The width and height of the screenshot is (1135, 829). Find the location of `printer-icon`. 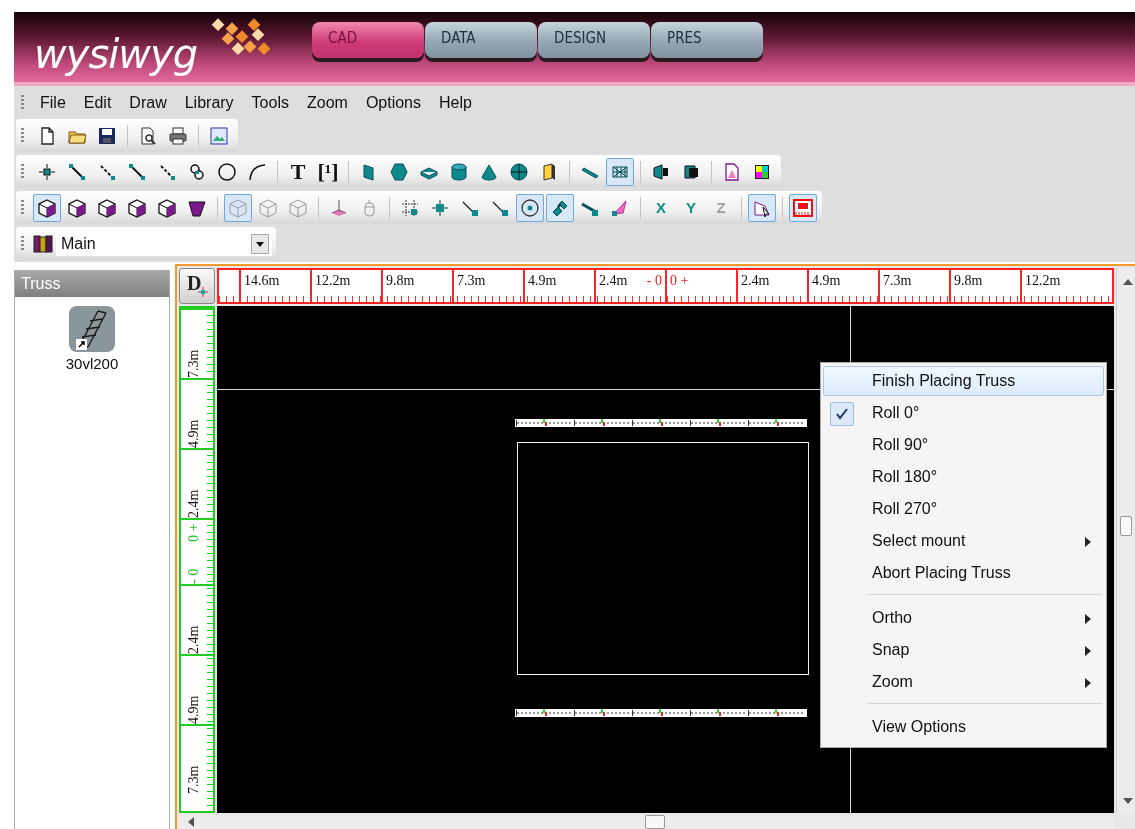

printer-icon is located at coordinates (178, 135).